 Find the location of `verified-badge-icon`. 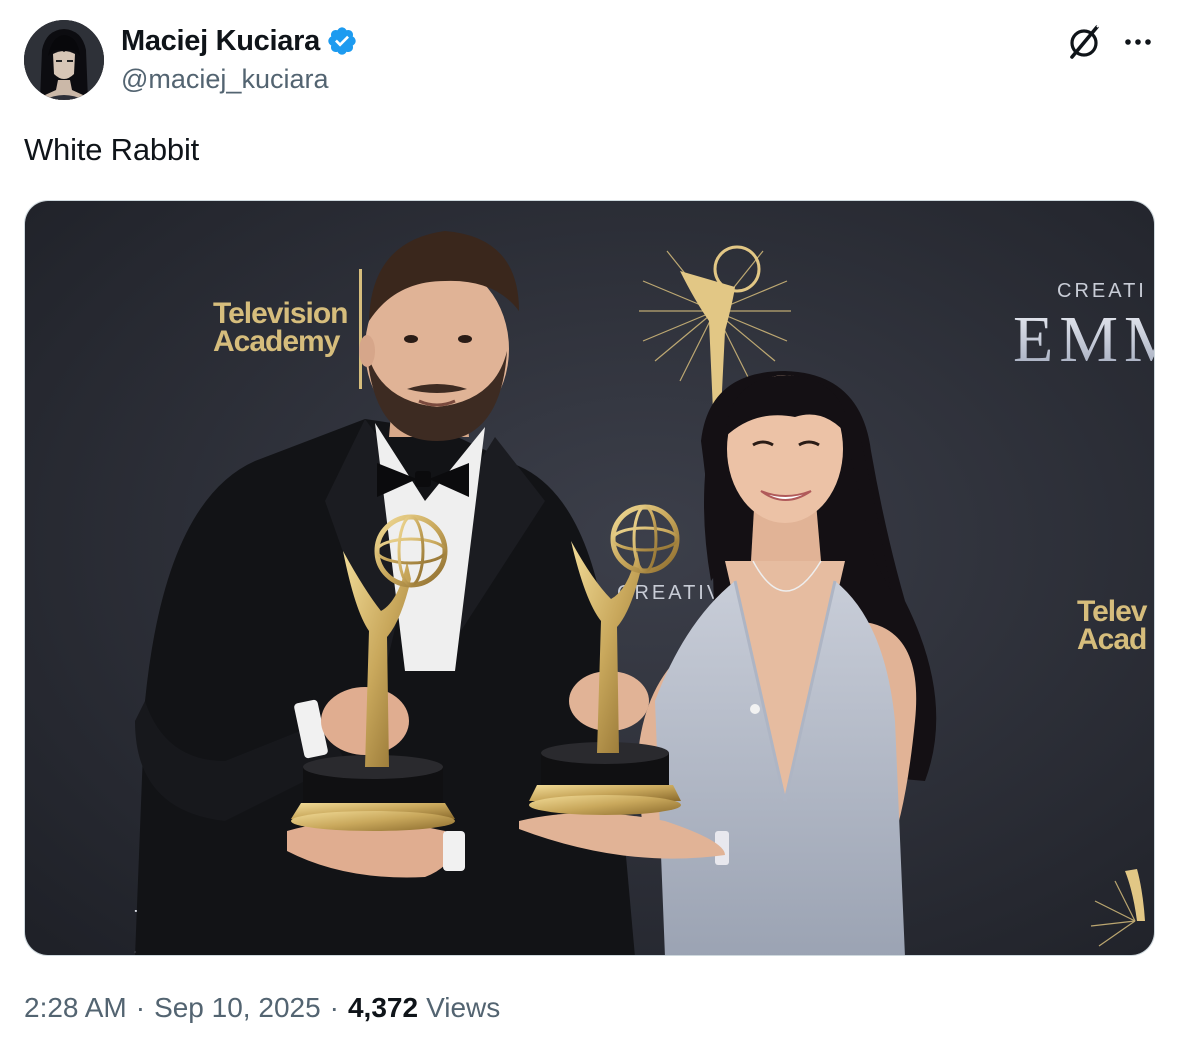

verified-badge-icon is located at coordinates (342, 41).